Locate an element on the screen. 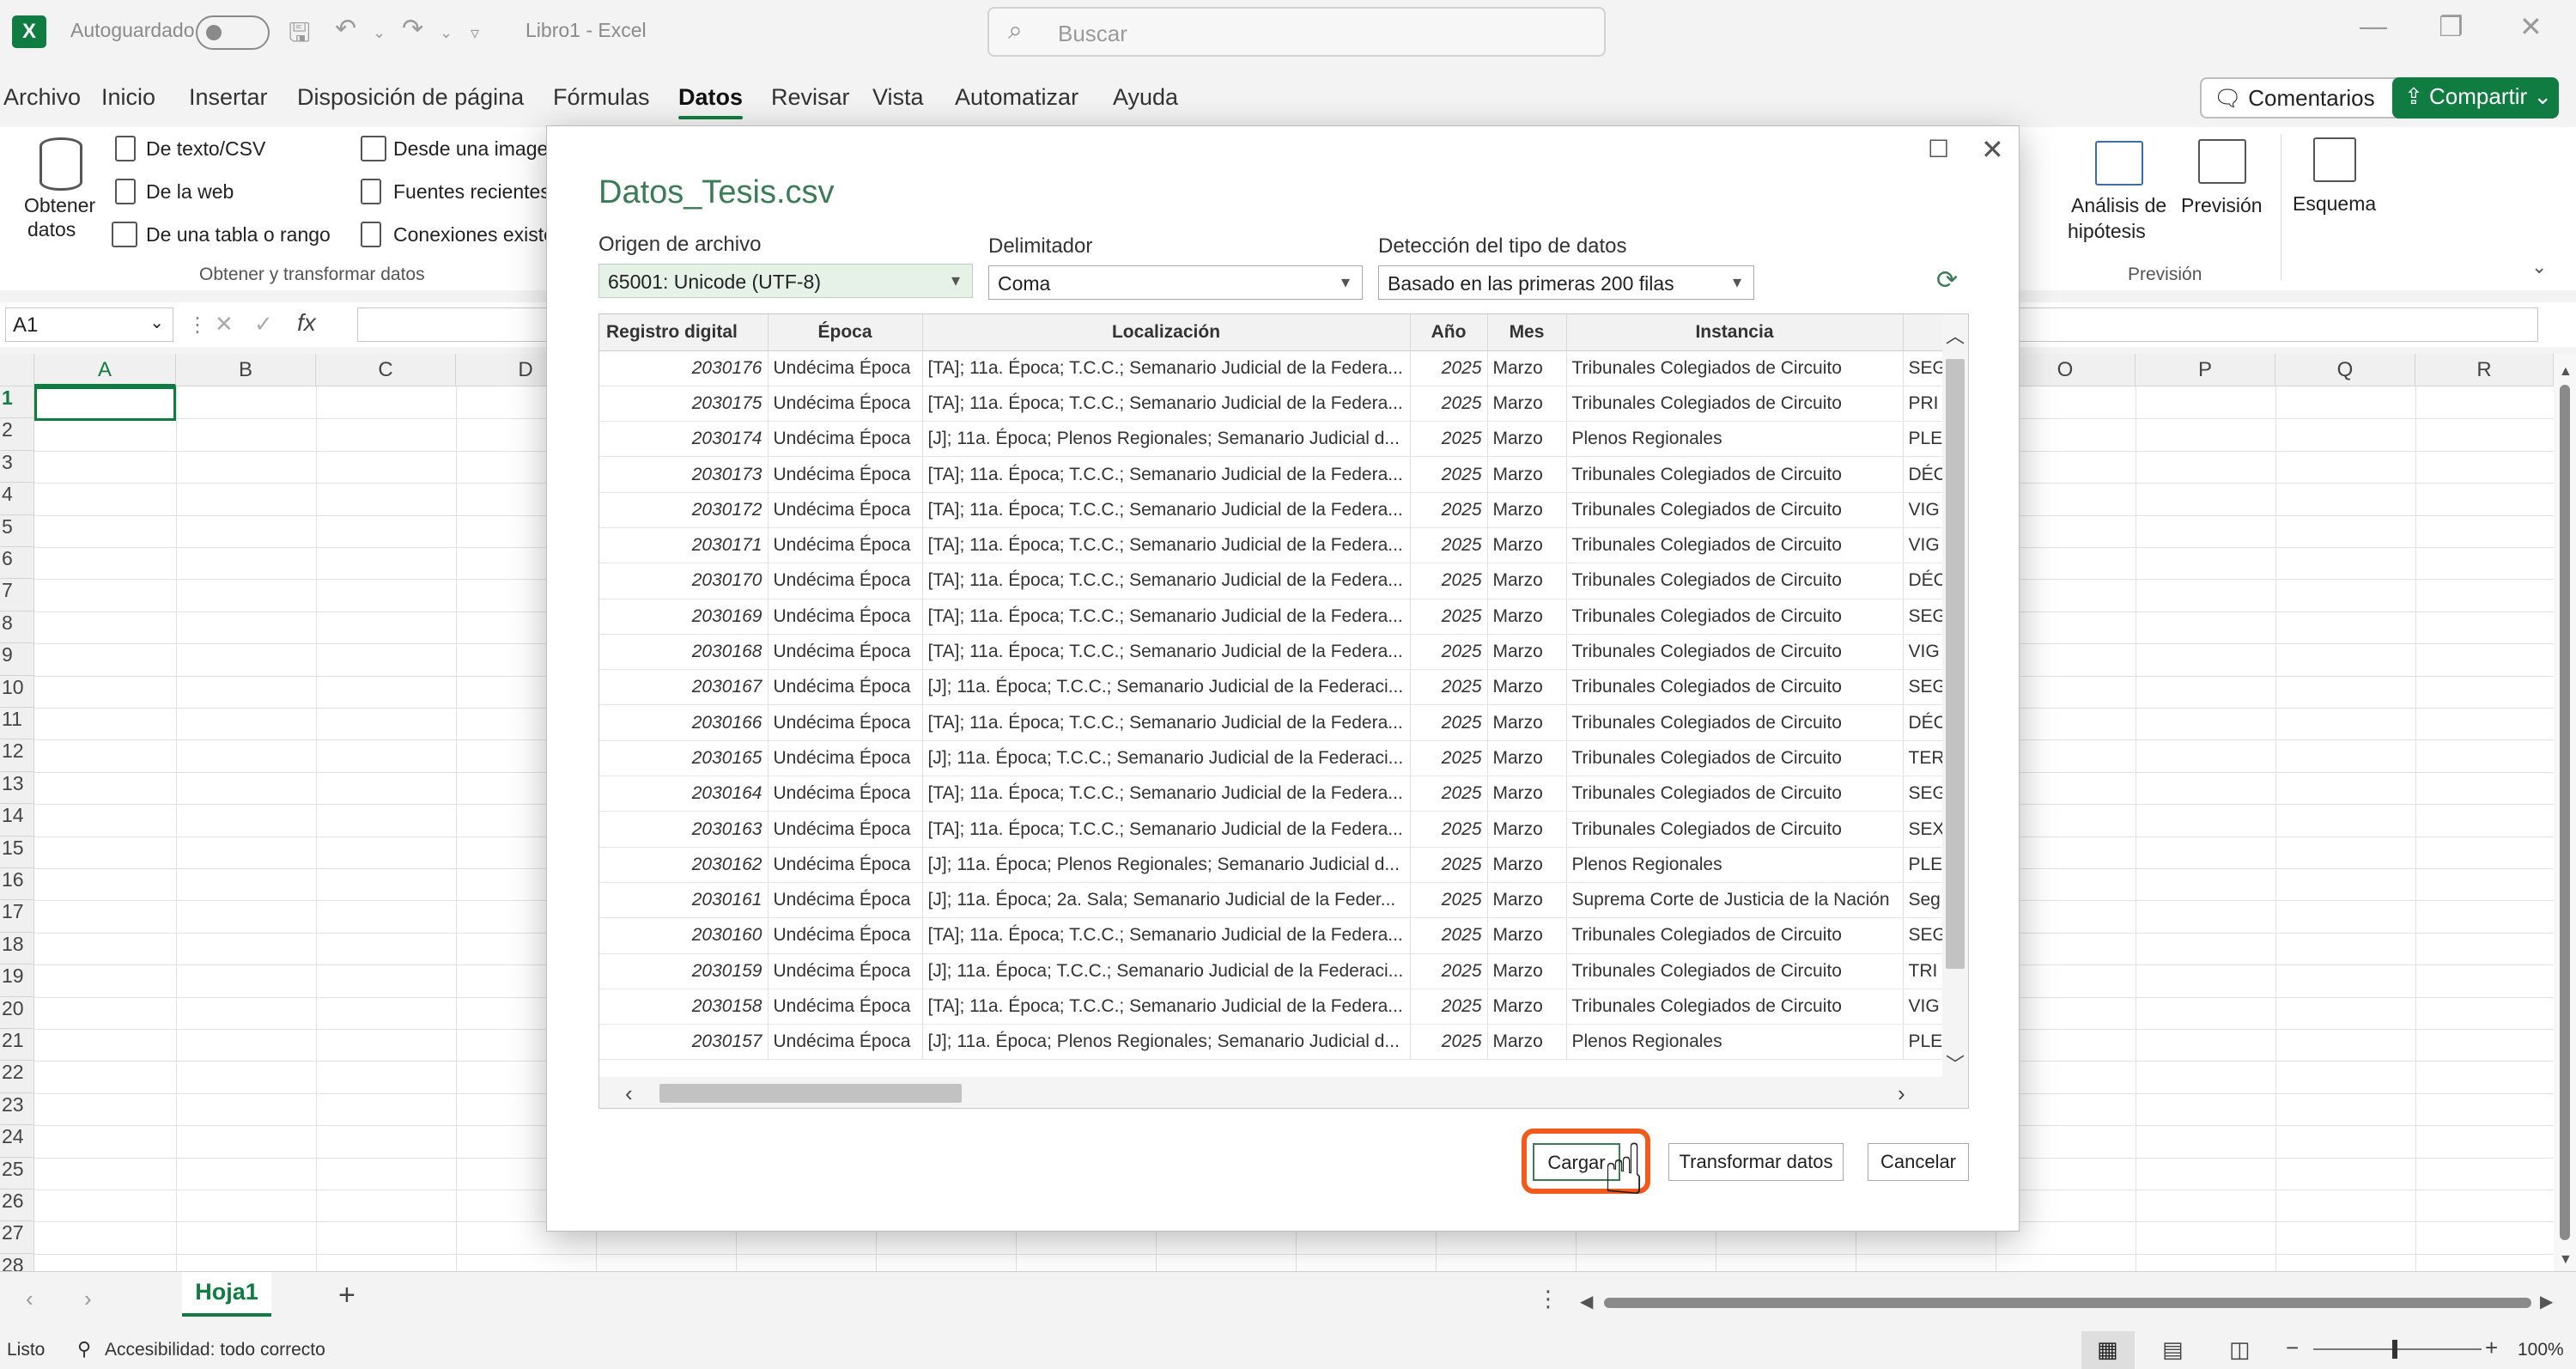 Image resolution: width=2576 pixels, height=1369 pixels. column-header-q: Q is located at coordinates (2345, 370).